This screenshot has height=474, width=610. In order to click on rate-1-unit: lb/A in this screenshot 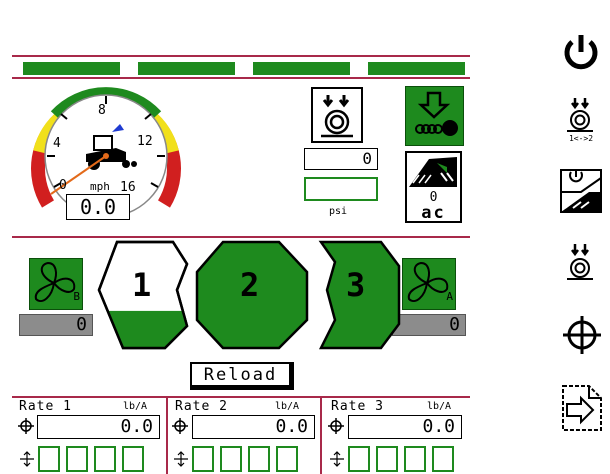, I will do `click(135, 406)`.